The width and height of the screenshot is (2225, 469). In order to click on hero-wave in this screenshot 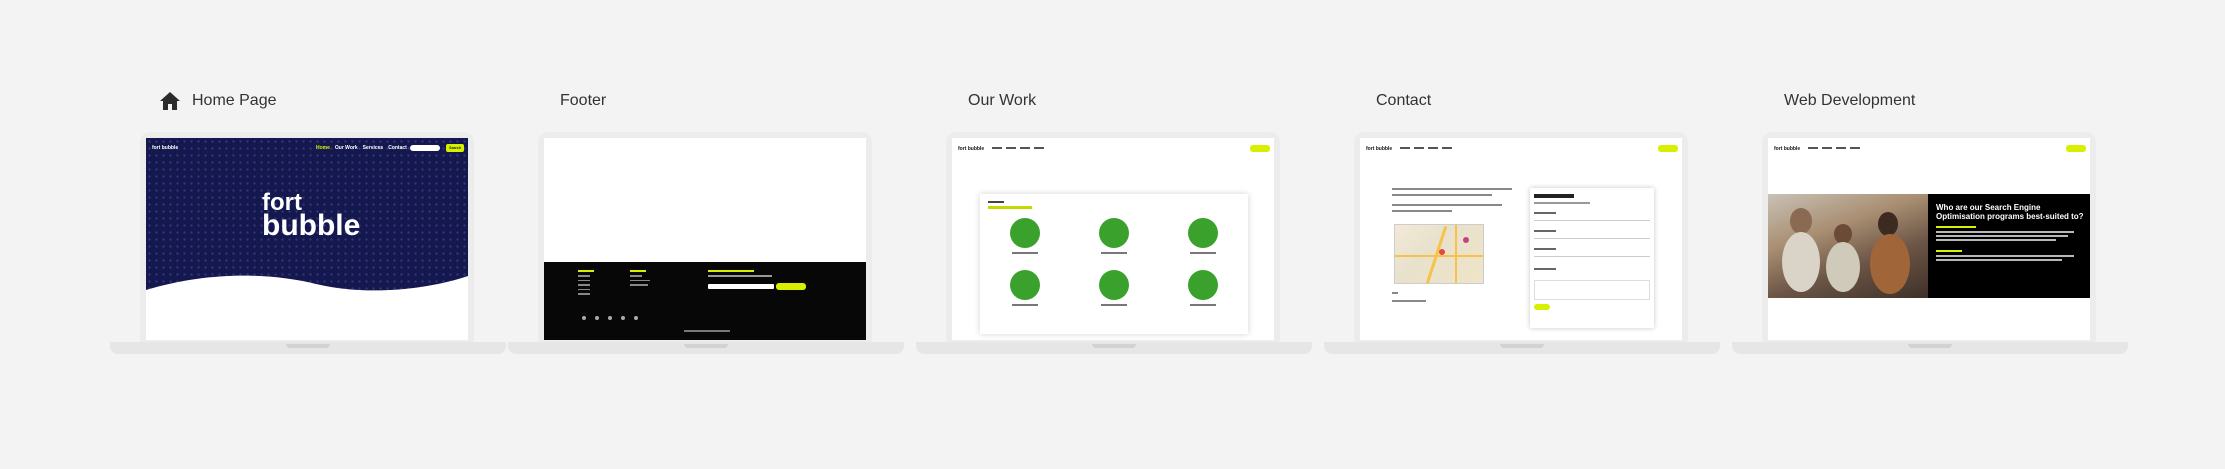, I will do `click(307, 307)`.